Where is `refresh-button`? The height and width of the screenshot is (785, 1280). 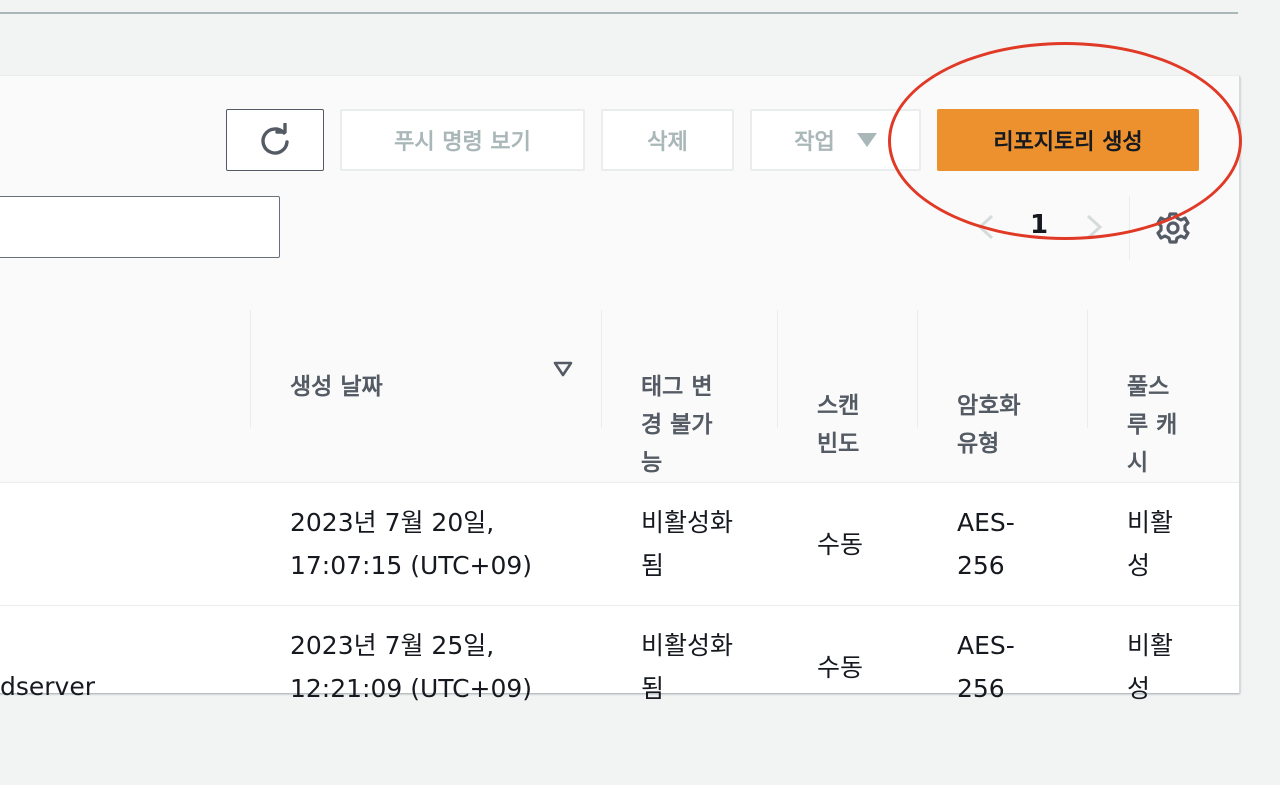
refresh-button is located at coordinates (275, 140).